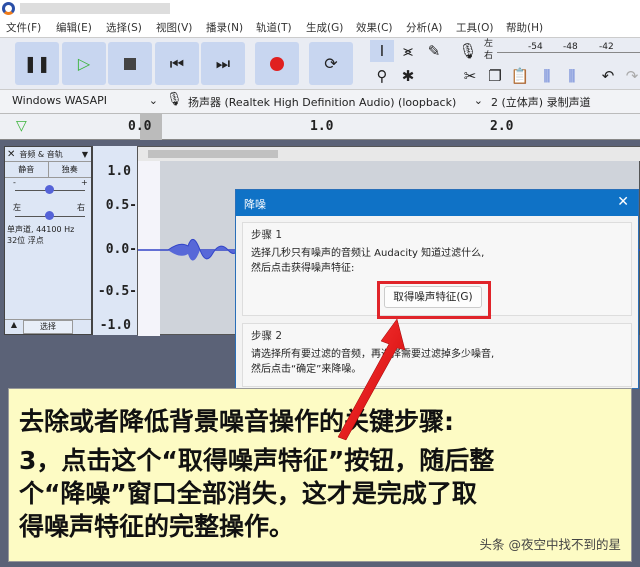 The height and width of the screenshot is (567, 640). Describe the element at coordinates (59, 100) in the screenshot. I see `audio-host-value: Windows WASAPI` at that location.